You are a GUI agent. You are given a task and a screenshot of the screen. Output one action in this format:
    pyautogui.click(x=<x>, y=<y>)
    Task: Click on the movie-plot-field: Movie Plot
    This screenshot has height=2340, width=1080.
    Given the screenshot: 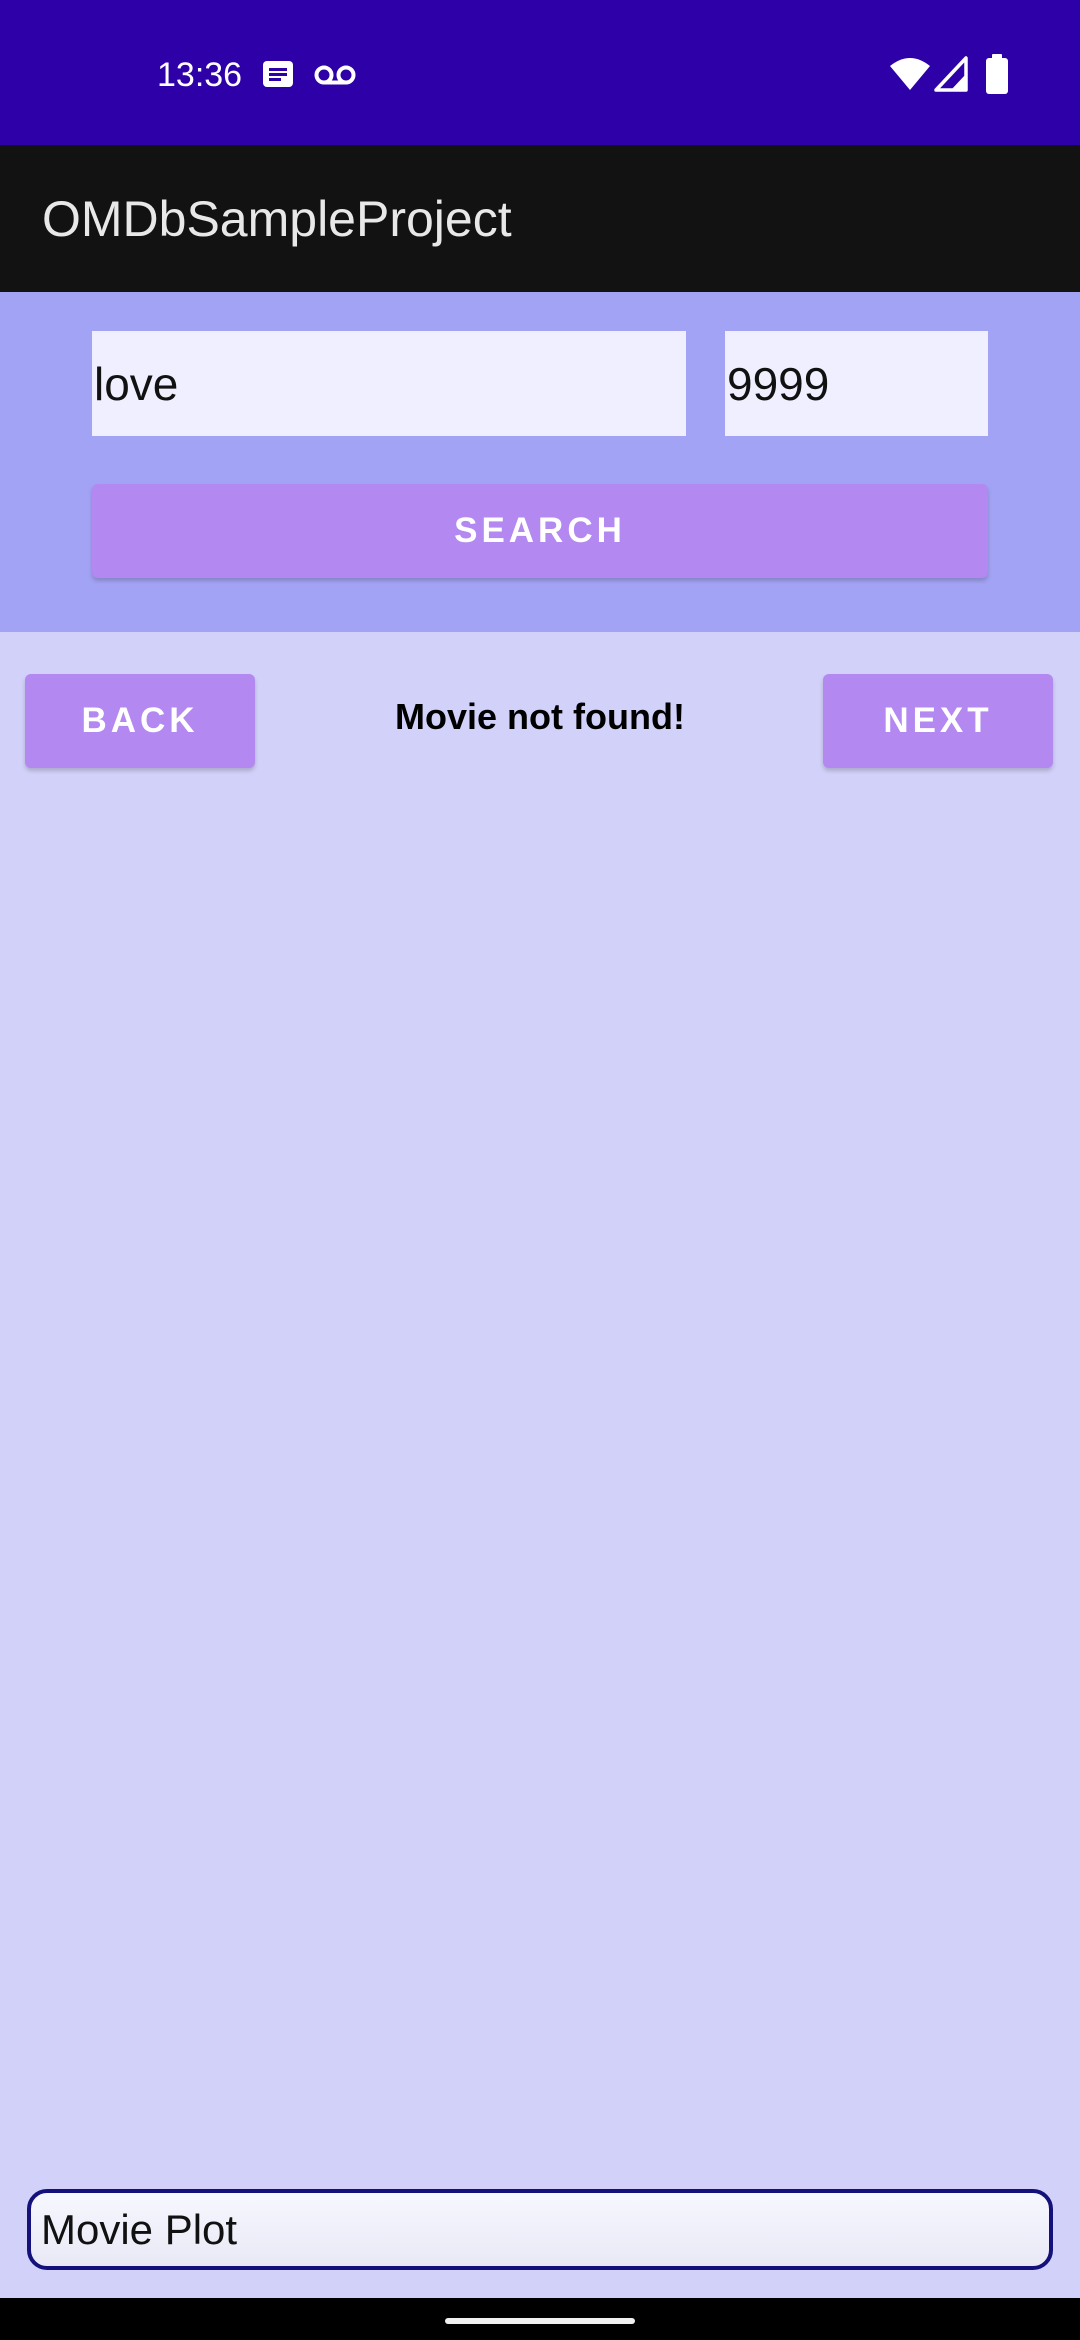 What is the action you would take?
    pyautogui.click(x=540, y=2229)
    